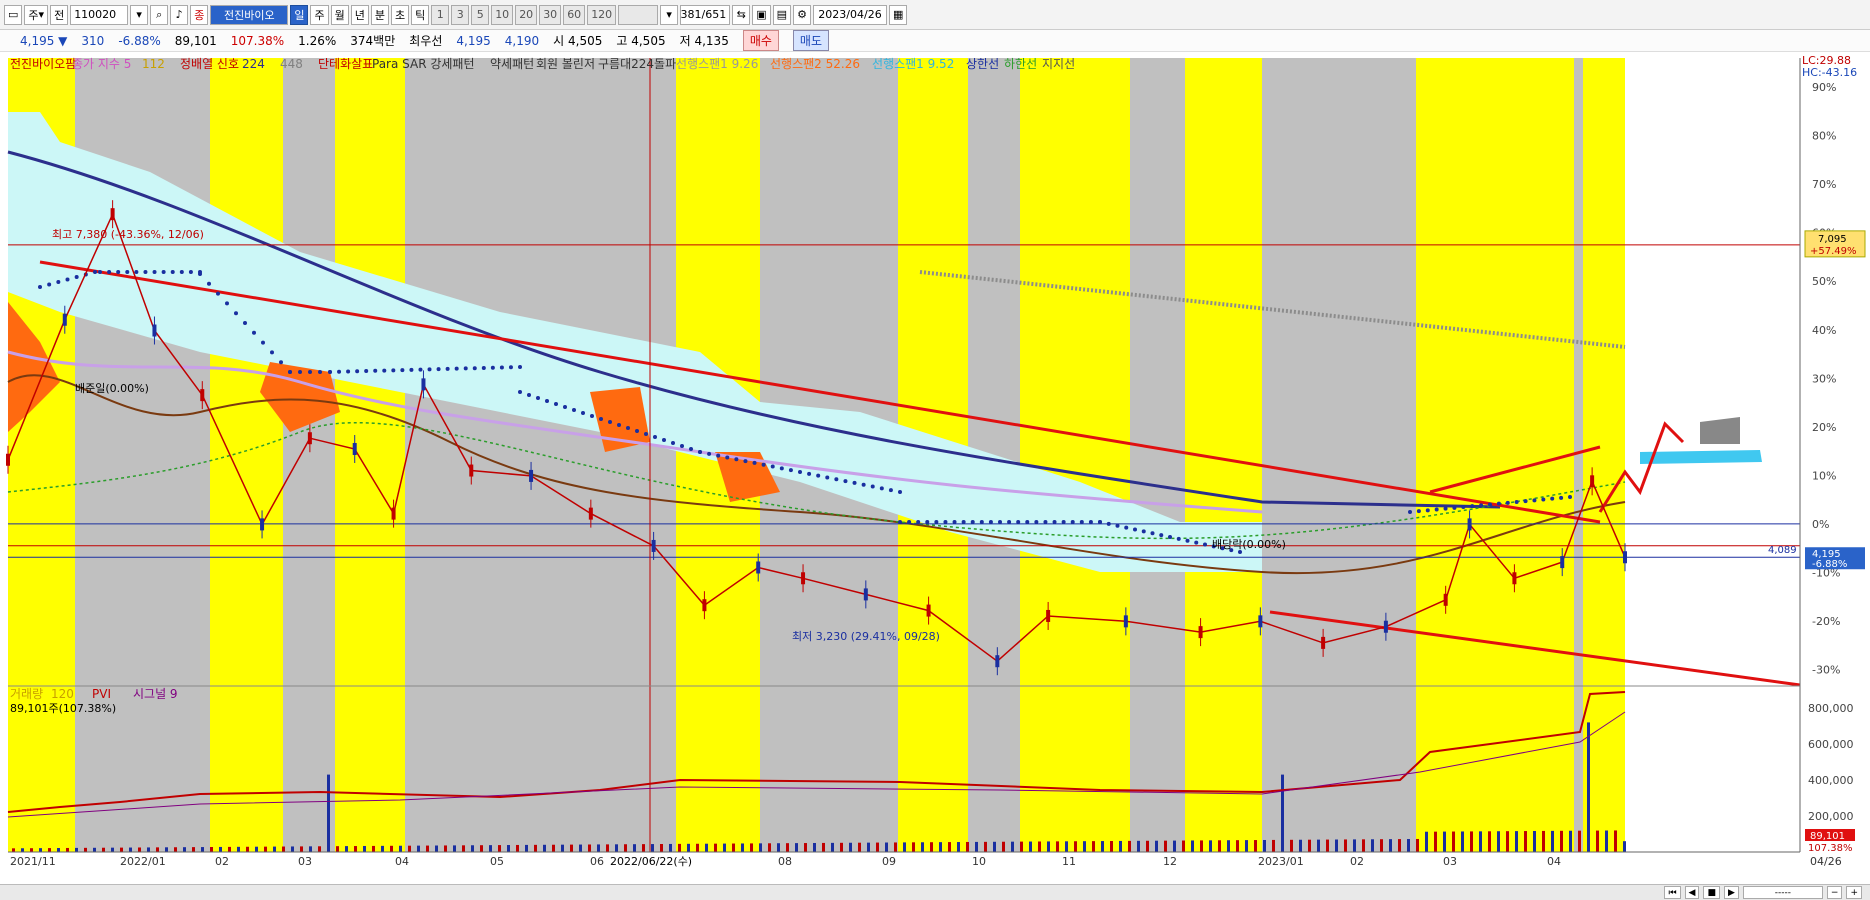 The image size is (1870, 900). Describe the element at coordinates (705, 14) in the screenshot. I see `count-input: 381/651` at that location.